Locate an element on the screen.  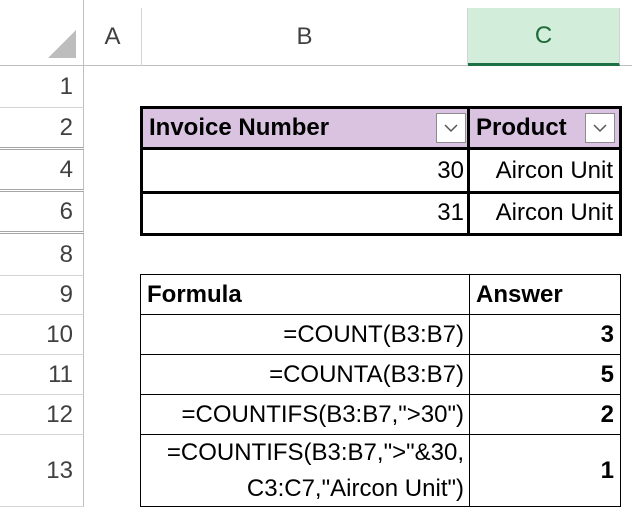
answer-header: Answer is located at coordinates (545, 294).